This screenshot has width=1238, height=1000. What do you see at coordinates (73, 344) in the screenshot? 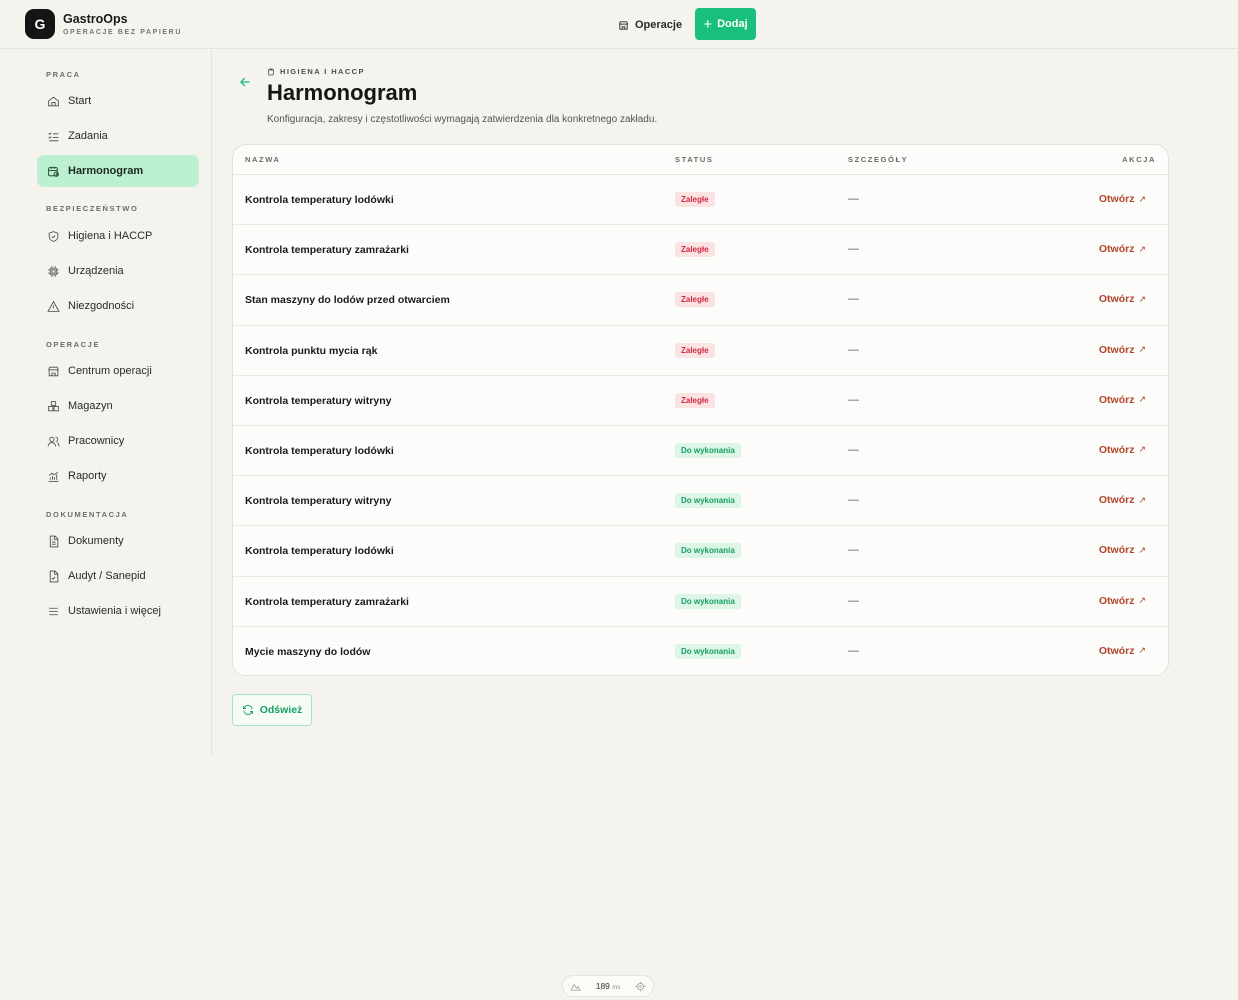
I see `sidebar-section-title: OPERACJE` at bounding box center [73, 344].